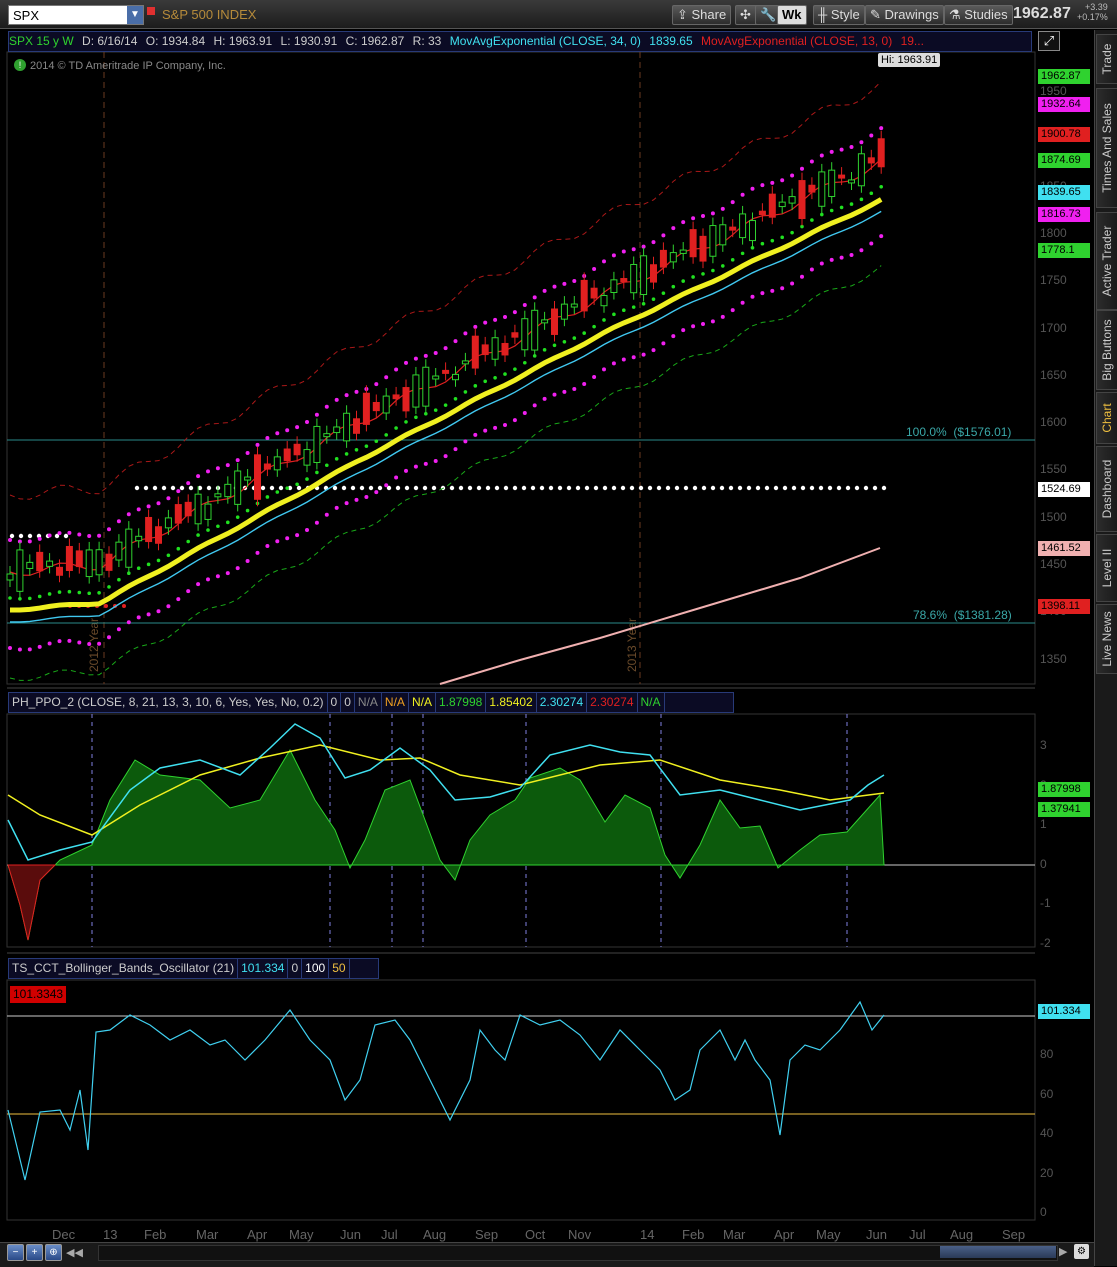 This screenshot has height=1267, width=1117. What do you see at coordinates (375, 41) in the screenshot?
I see `bar-close: C: 1962.87` at bounding box center [375, 41].